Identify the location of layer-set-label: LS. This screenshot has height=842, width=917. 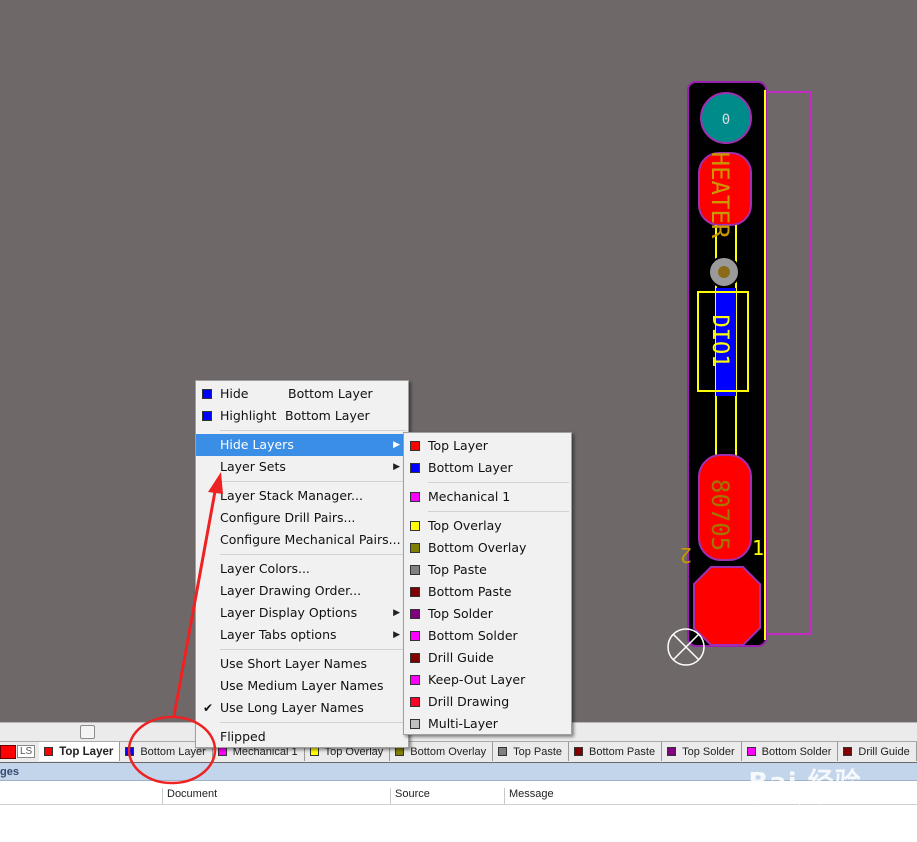
(26, 751).